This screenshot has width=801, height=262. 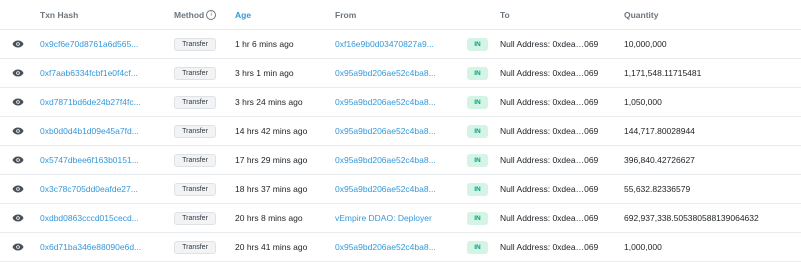 What do you see at coordinates (269, 102) in the screenshot?
I see `age-text: 3 hrs 24 mins ago` at bounding box center [269, 102].